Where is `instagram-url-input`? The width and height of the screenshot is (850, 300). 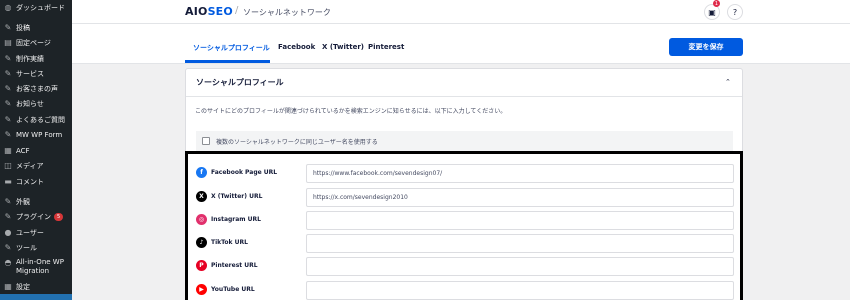
instagram-url-input is located at coordinates (520, 220).